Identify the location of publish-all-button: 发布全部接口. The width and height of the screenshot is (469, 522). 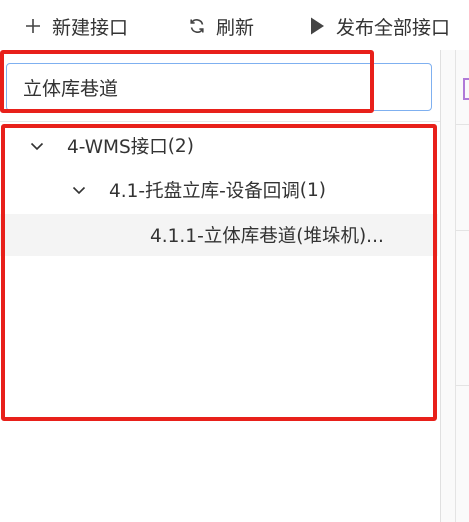
(378, 26).